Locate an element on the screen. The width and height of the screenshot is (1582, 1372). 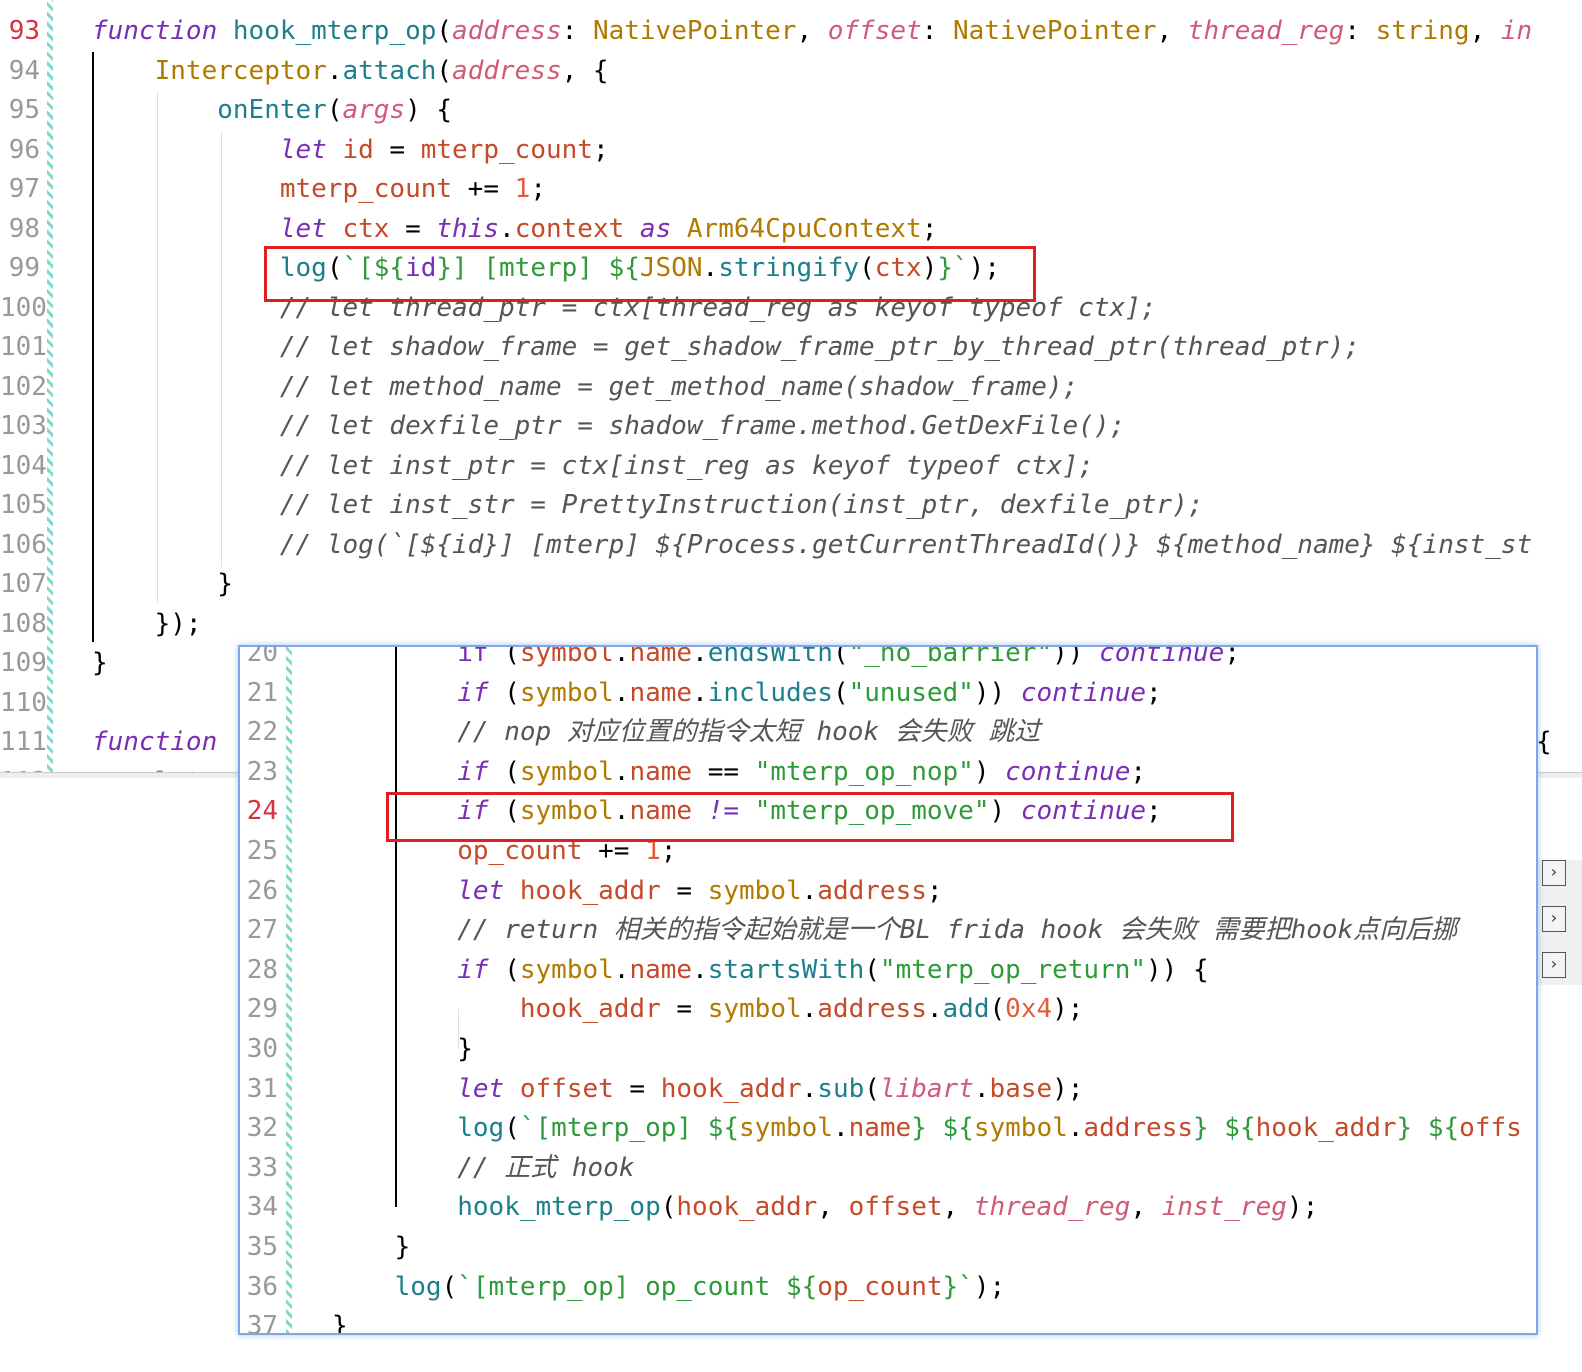
code-token: symbol is located at coordinates (566, 656).